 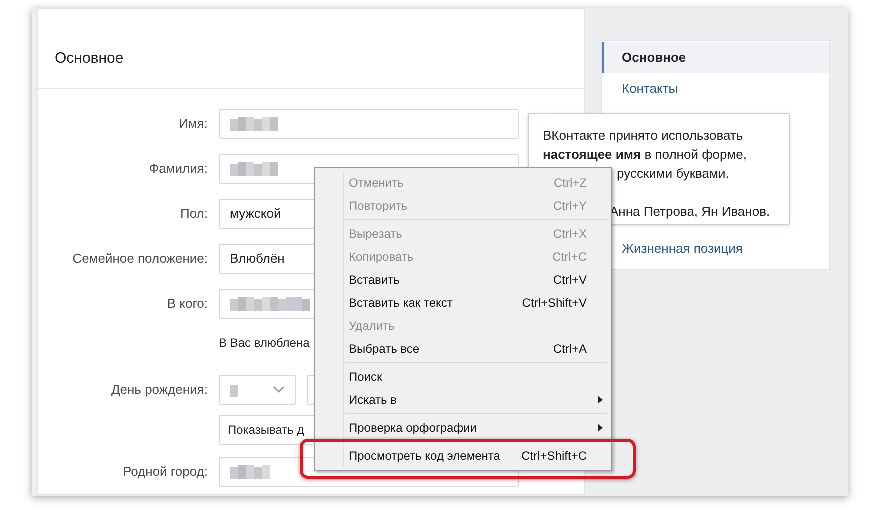 I want to click on section-title: Основное, so click(x=89, y=58).